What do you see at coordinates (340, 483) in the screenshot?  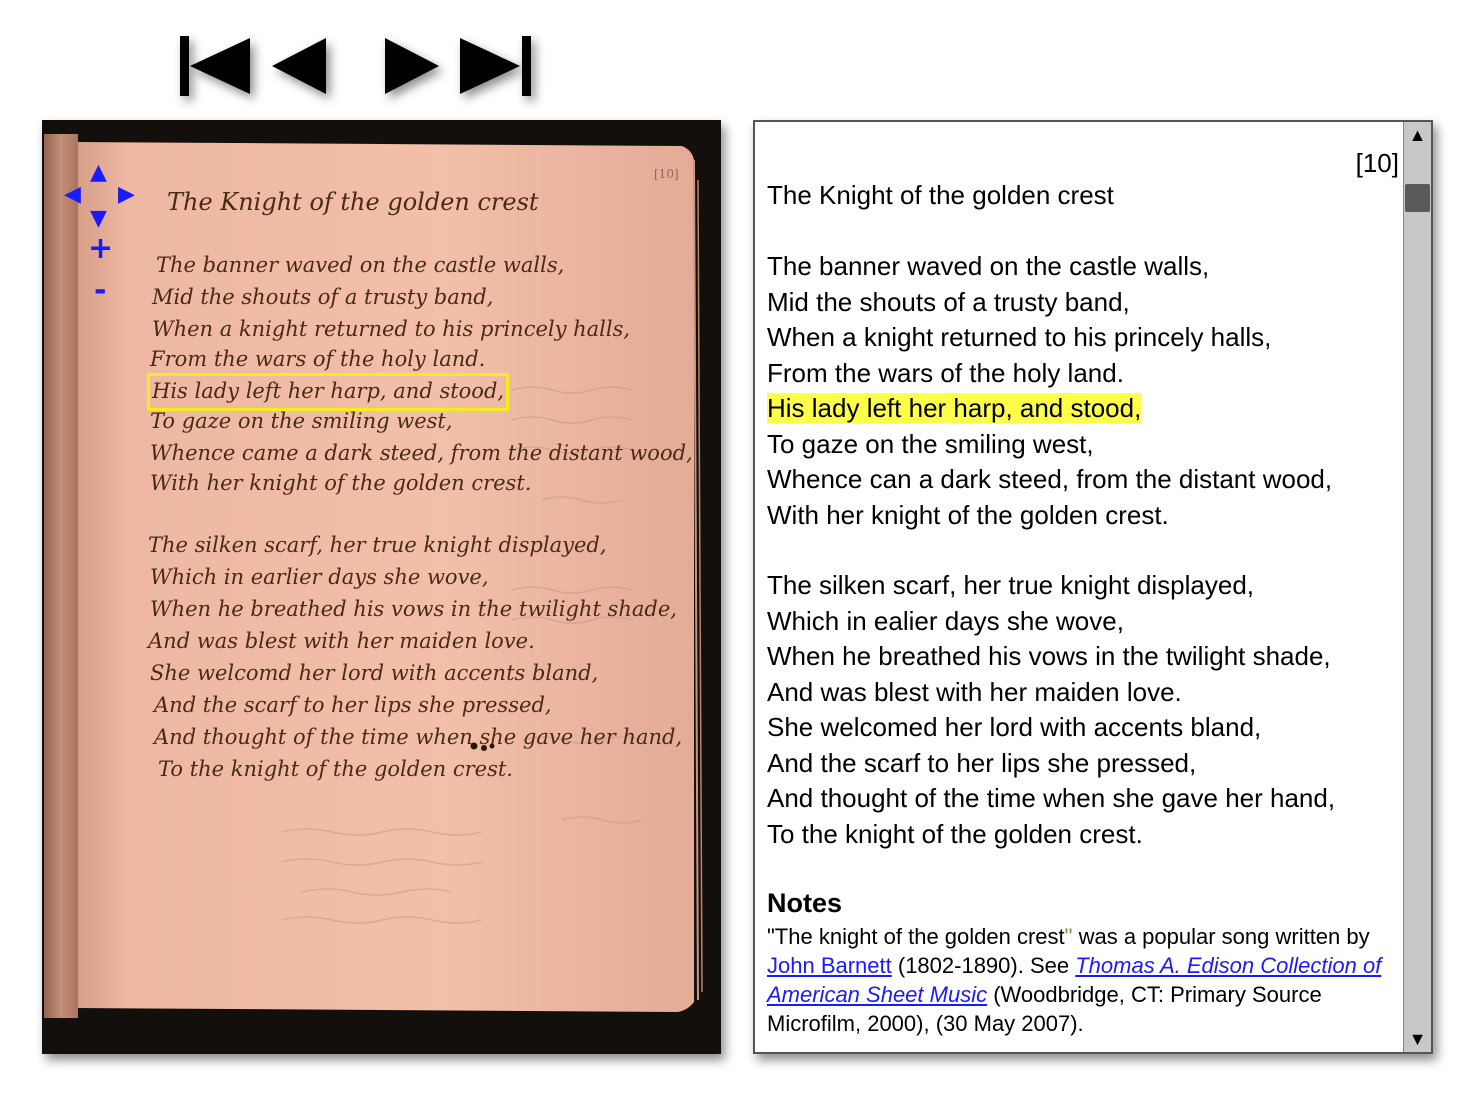 I see `svg-text:With her knight of the golden: With her knight of the golden crest.` at bounding box center [340, 483].